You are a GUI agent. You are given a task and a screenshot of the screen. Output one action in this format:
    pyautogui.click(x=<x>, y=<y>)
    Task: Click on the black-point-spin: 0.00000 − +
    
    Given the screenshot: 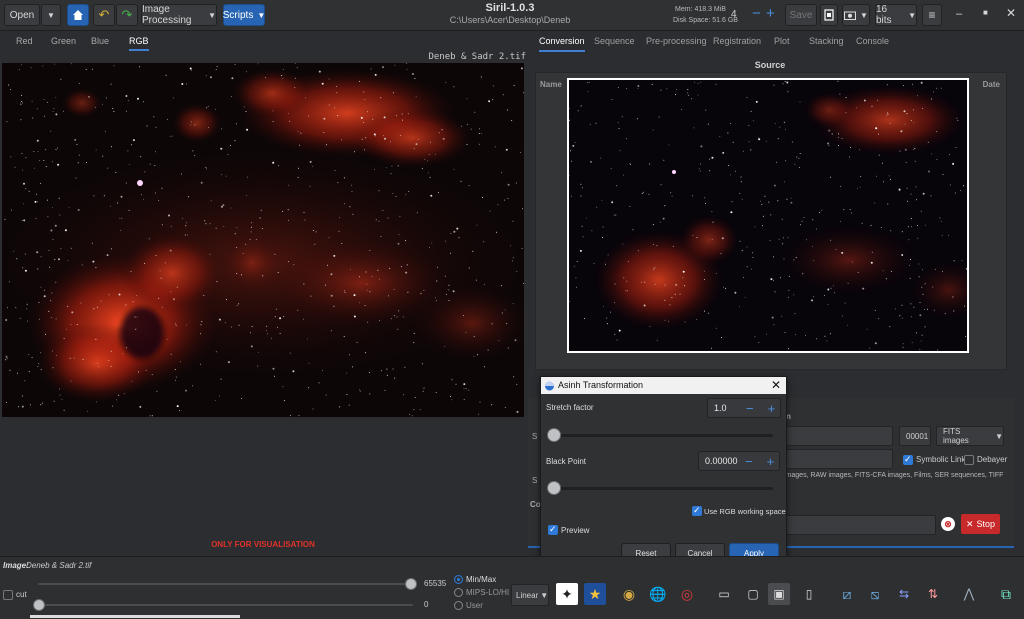 What is the action you would take?
    pyautogui.click(x=739, y=461)
    